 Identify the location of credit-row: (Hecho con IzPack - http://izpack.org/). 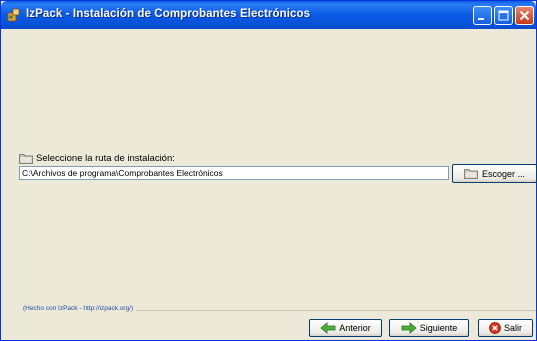
(279, 310).